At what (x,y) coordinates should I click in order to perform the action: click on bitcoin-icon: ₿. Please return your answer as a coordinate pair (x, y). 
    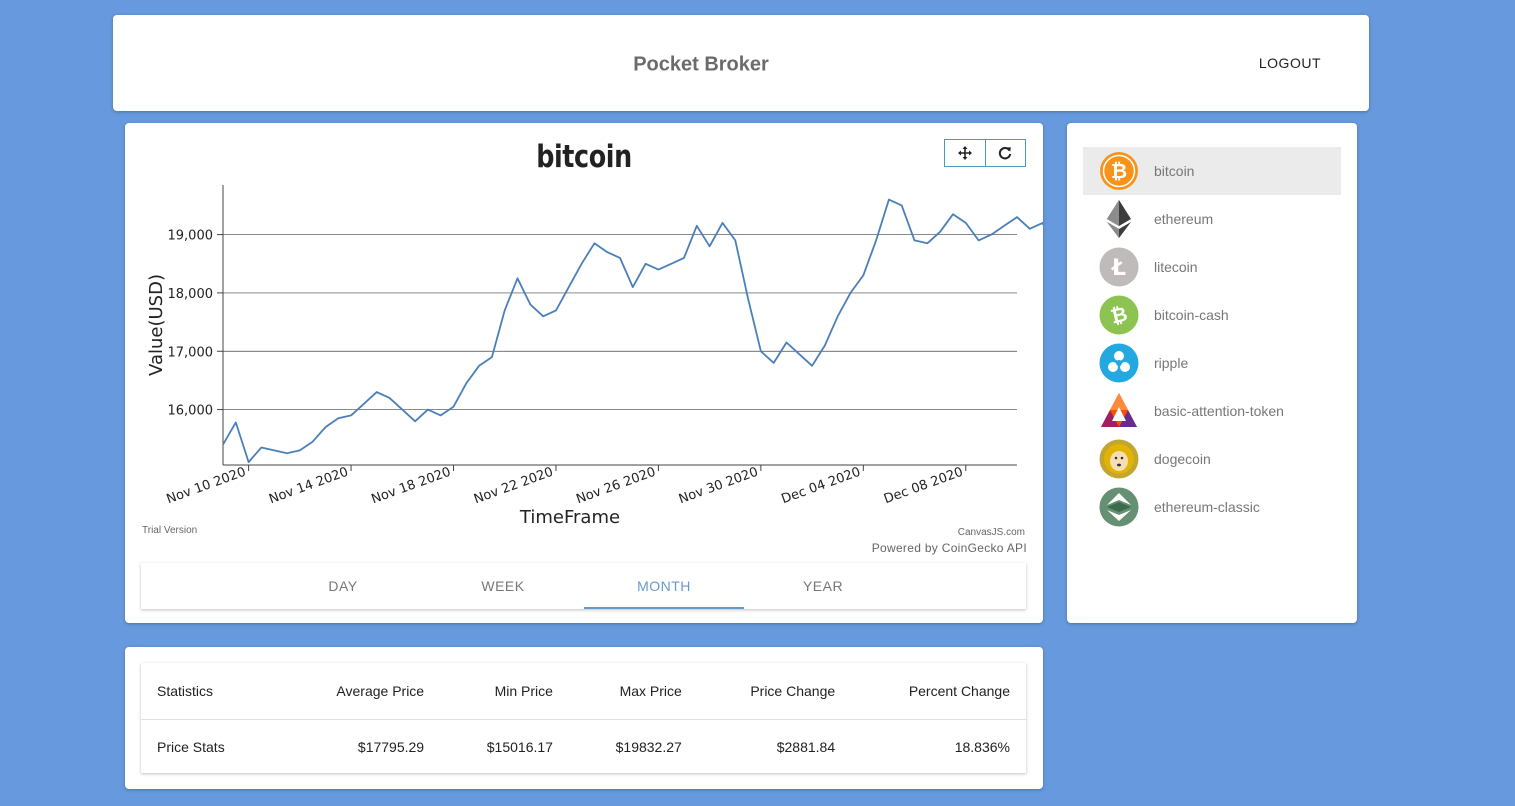
    Looking at the image, I should click on (1119, 171).